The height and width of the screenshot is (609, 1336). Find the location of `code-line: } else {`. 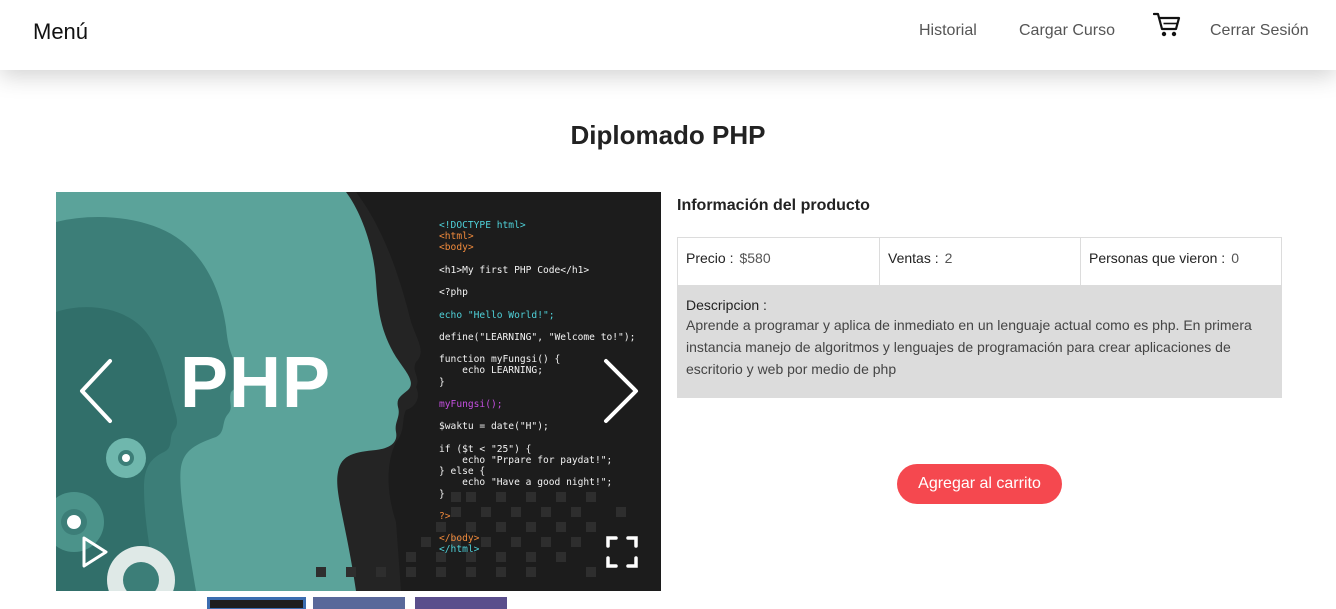

code-line: } else { is located at coordinates (462, 472).